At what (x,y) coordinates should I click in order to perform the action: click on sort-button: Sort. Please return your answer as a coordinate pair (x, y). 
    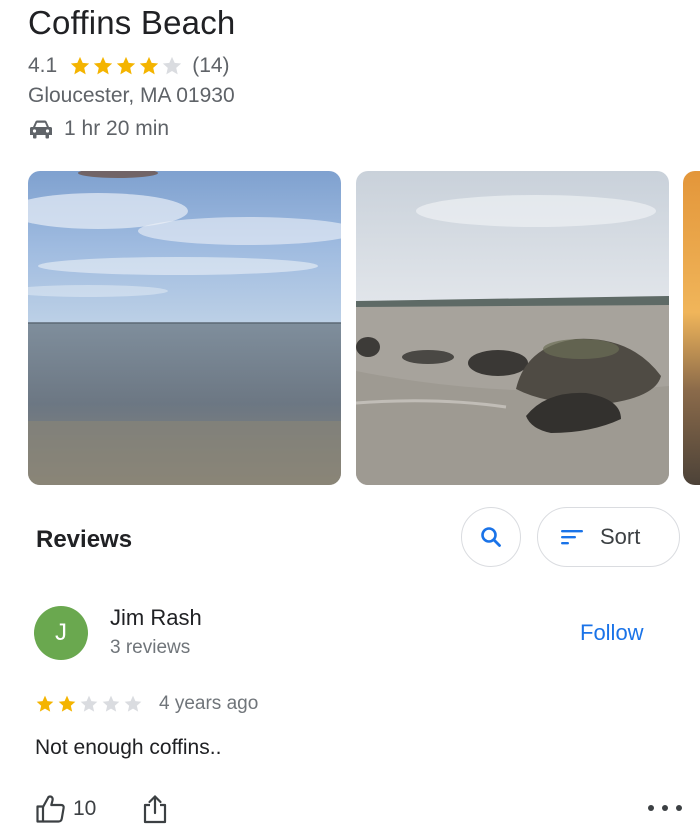
    Looking at the image, I should click on (608, 537).